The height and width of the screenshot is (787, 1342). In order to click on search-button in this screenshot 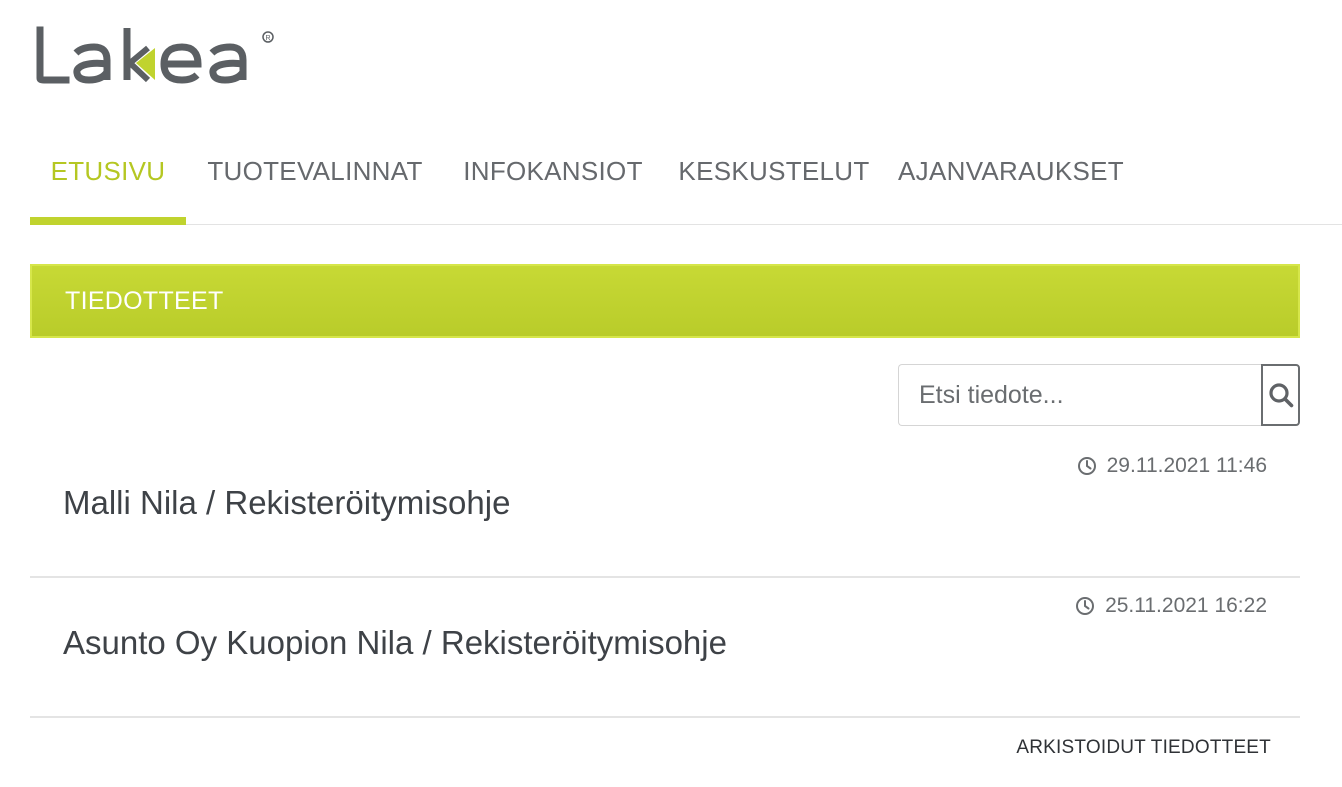, I will do `click(1280, 395)`.